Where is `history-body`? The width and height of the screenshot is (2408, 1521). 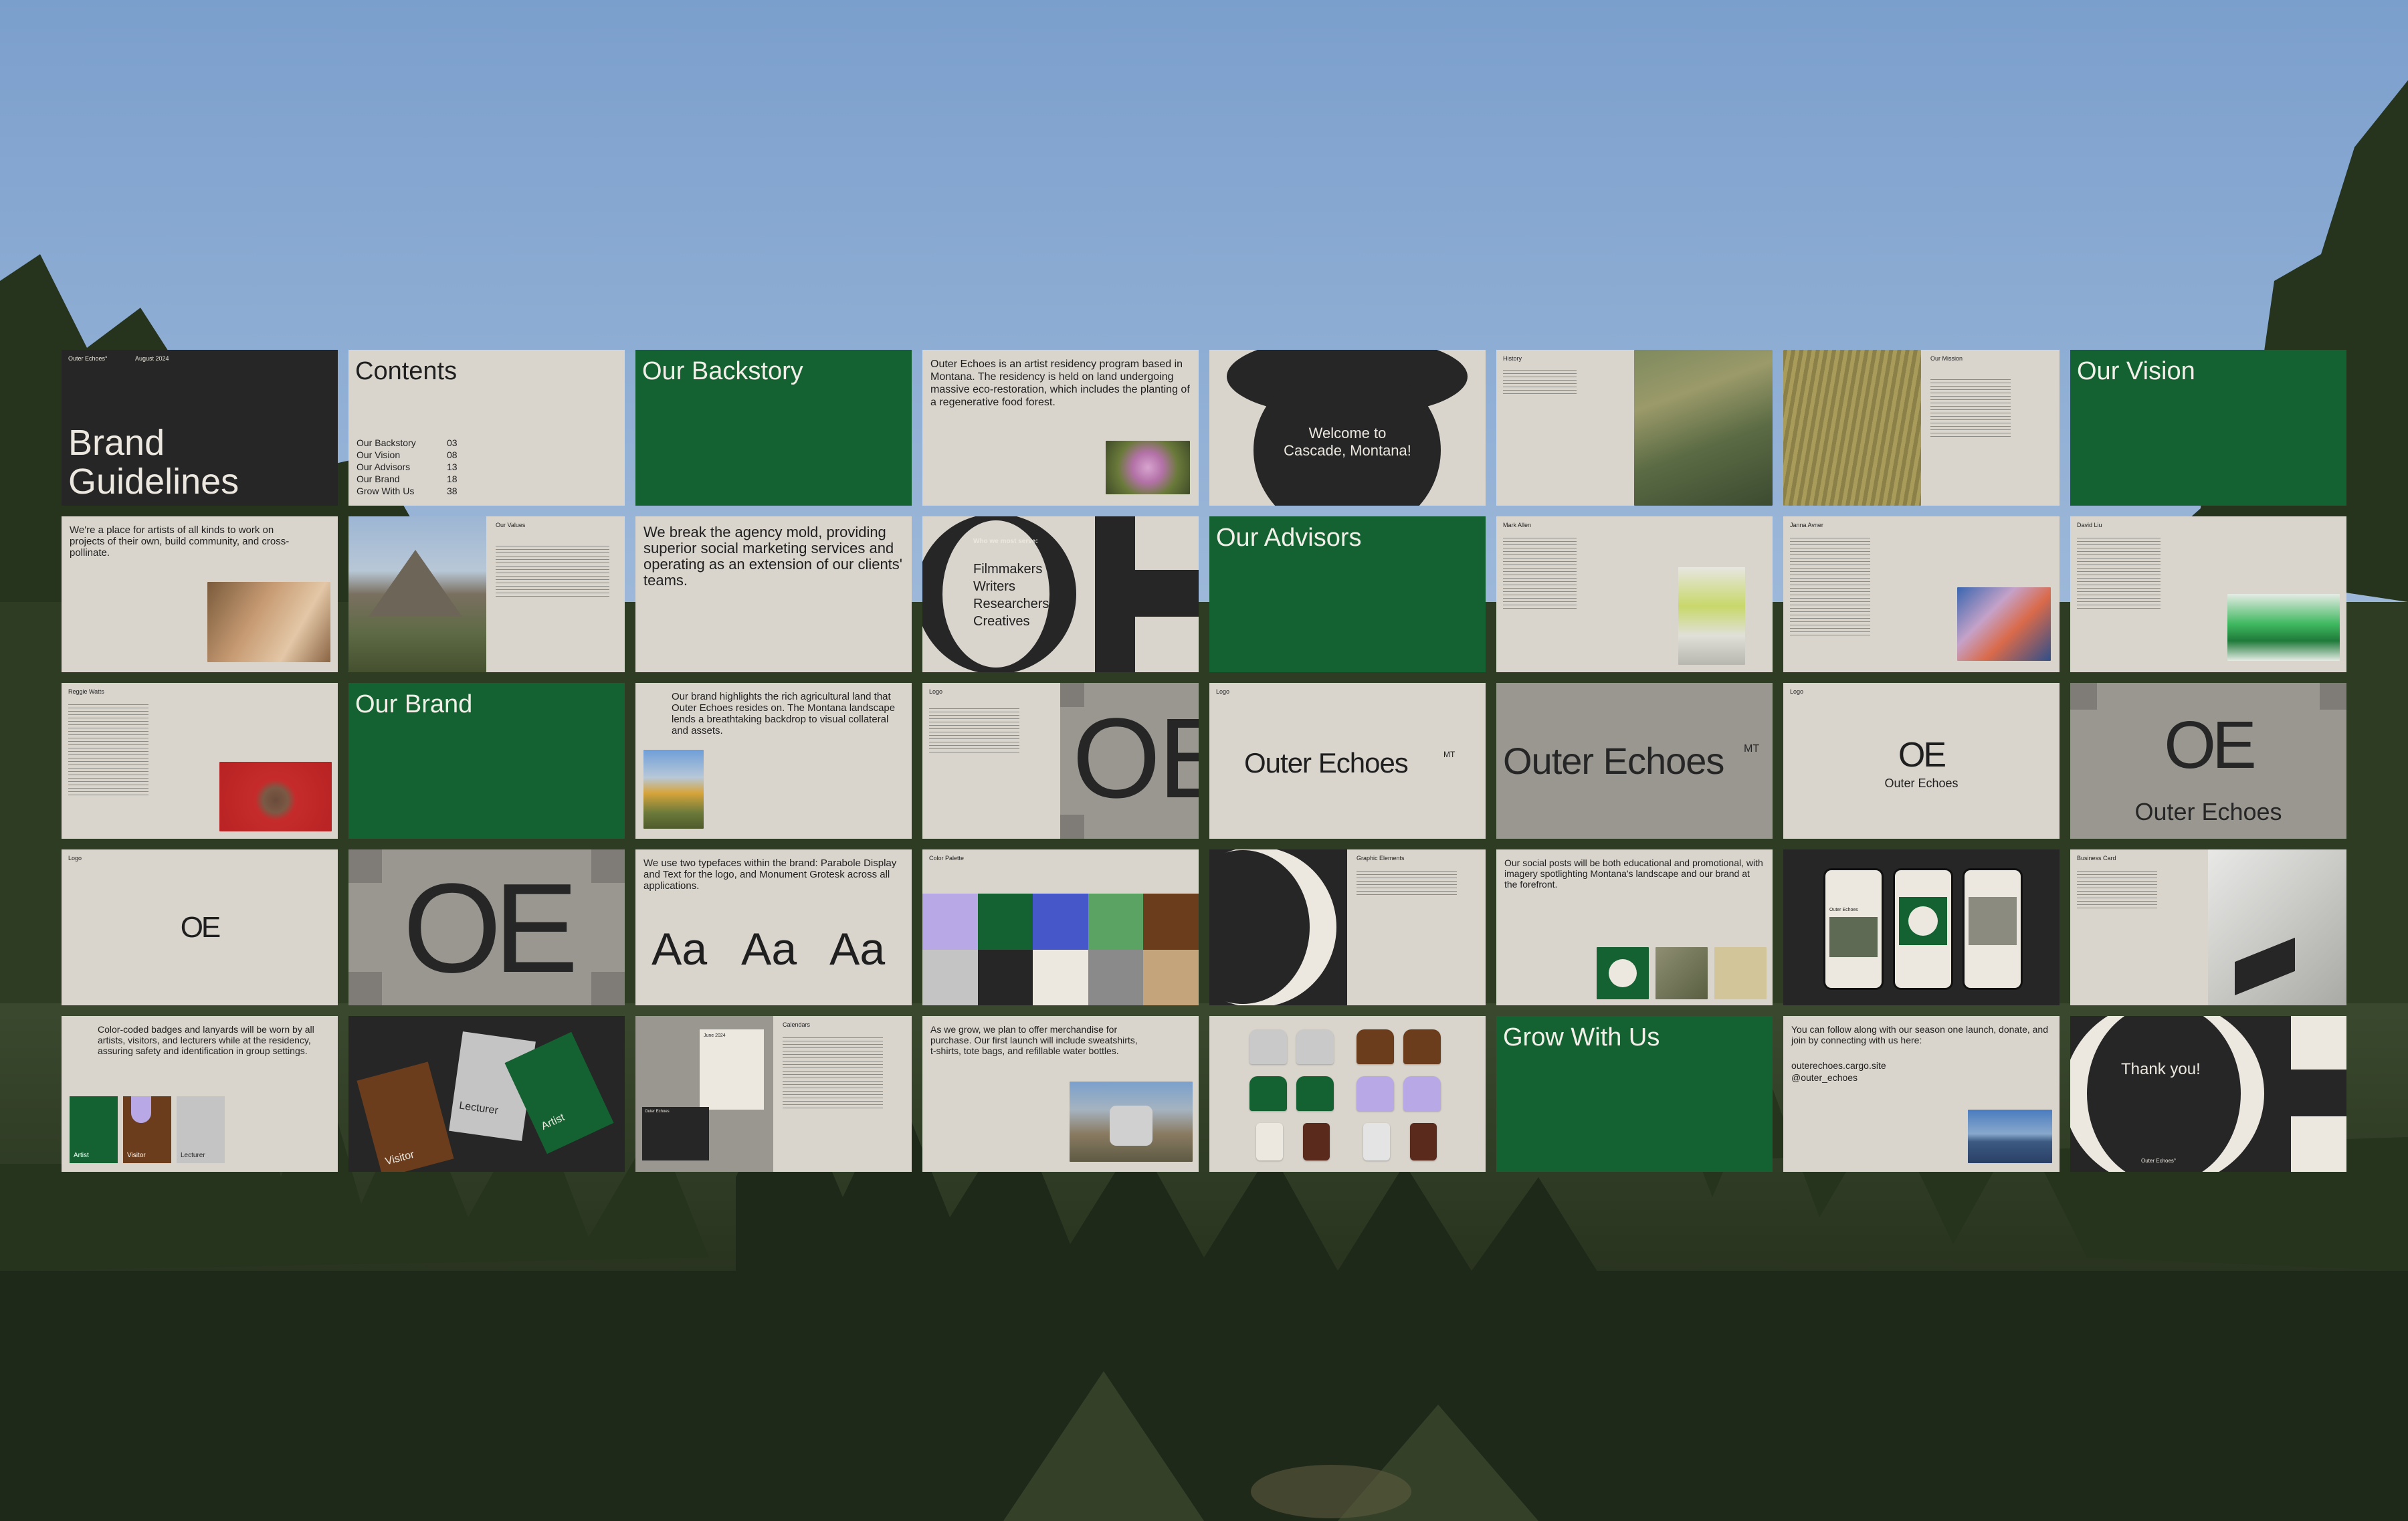 history-body is located at coordinates (1540, 381).